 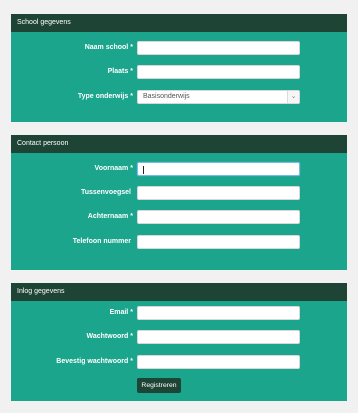 I want to click on first-name-input, so click(x=218, y=169).